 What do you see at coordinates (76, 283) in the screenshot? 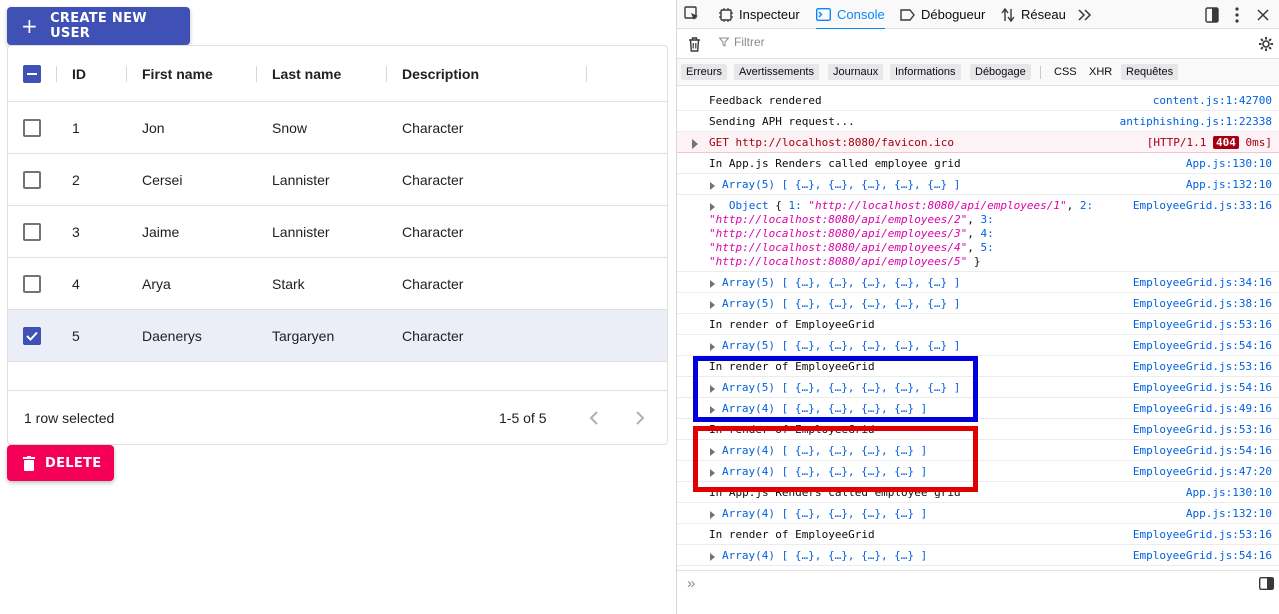
I see `cell-id: 4` at bounding box center [76, 283].